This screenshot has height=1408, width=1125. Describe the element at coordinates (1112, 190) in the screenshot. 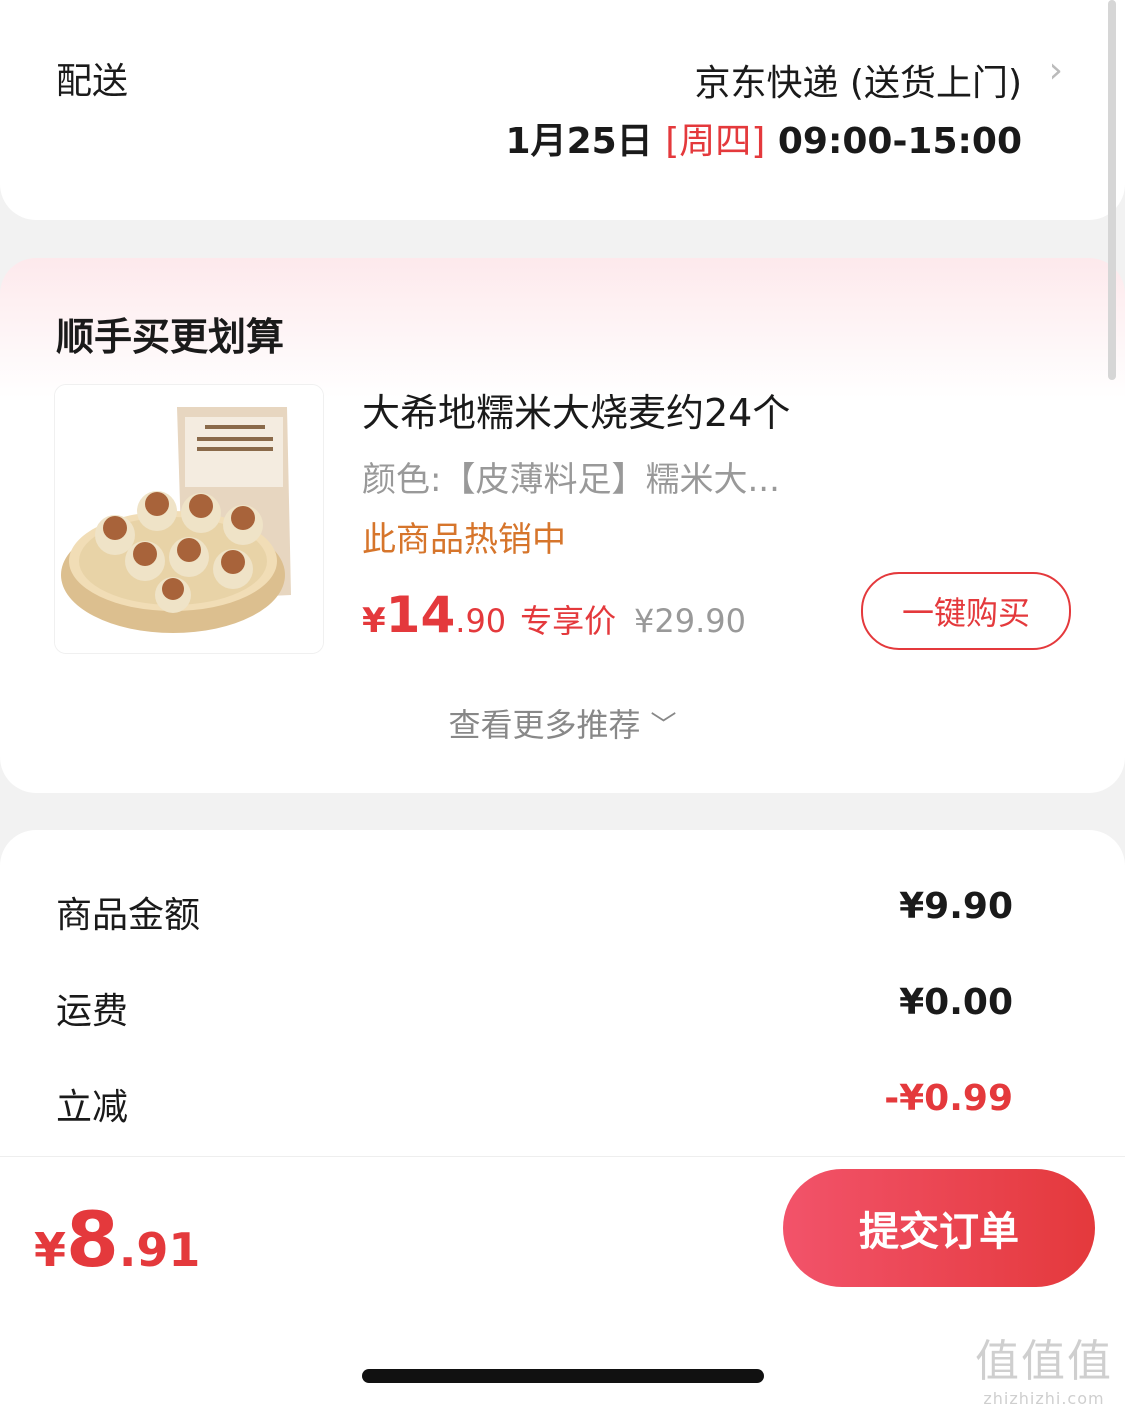

I see `scrollbar` at that location.